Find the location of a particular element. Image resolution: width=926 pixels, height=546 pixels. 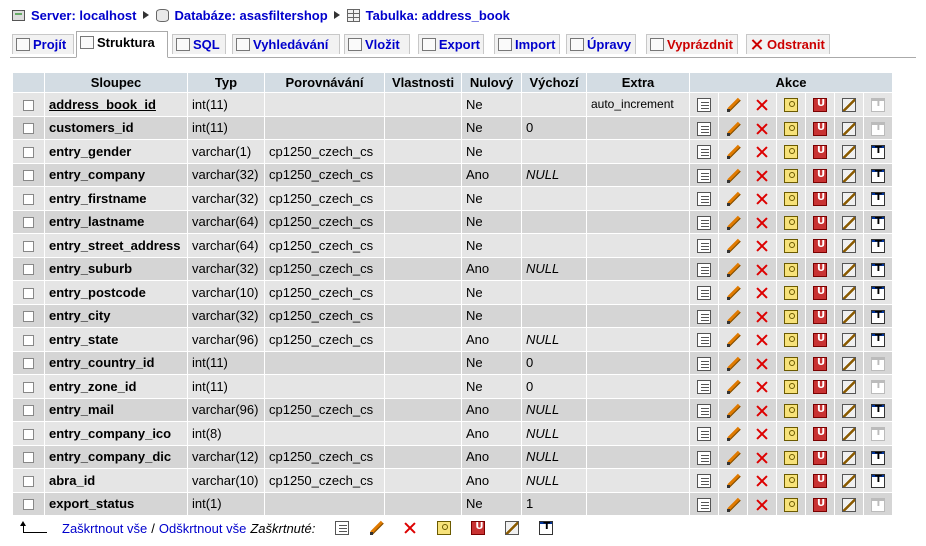

tab-search: Vyhledávání is located at coordinates (286, 44).